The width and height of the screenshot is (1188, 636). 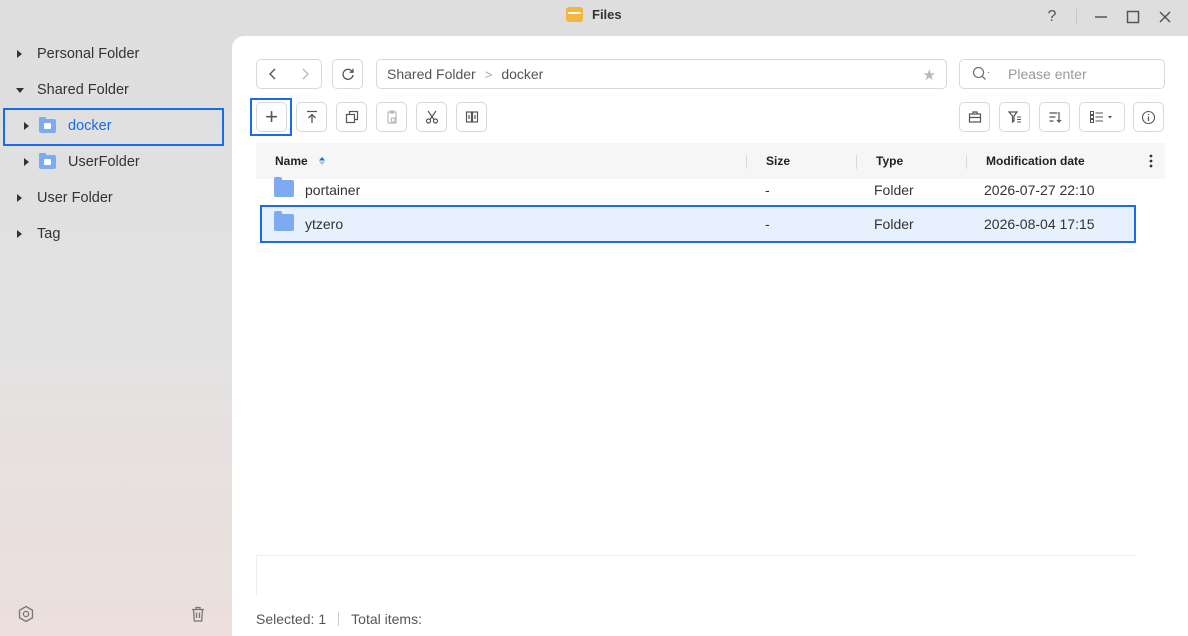 What do you see at coordinates (49, 234) in the screenshot?
I see `sidebar-item-label: Tag` at bounding box center [49, 234].